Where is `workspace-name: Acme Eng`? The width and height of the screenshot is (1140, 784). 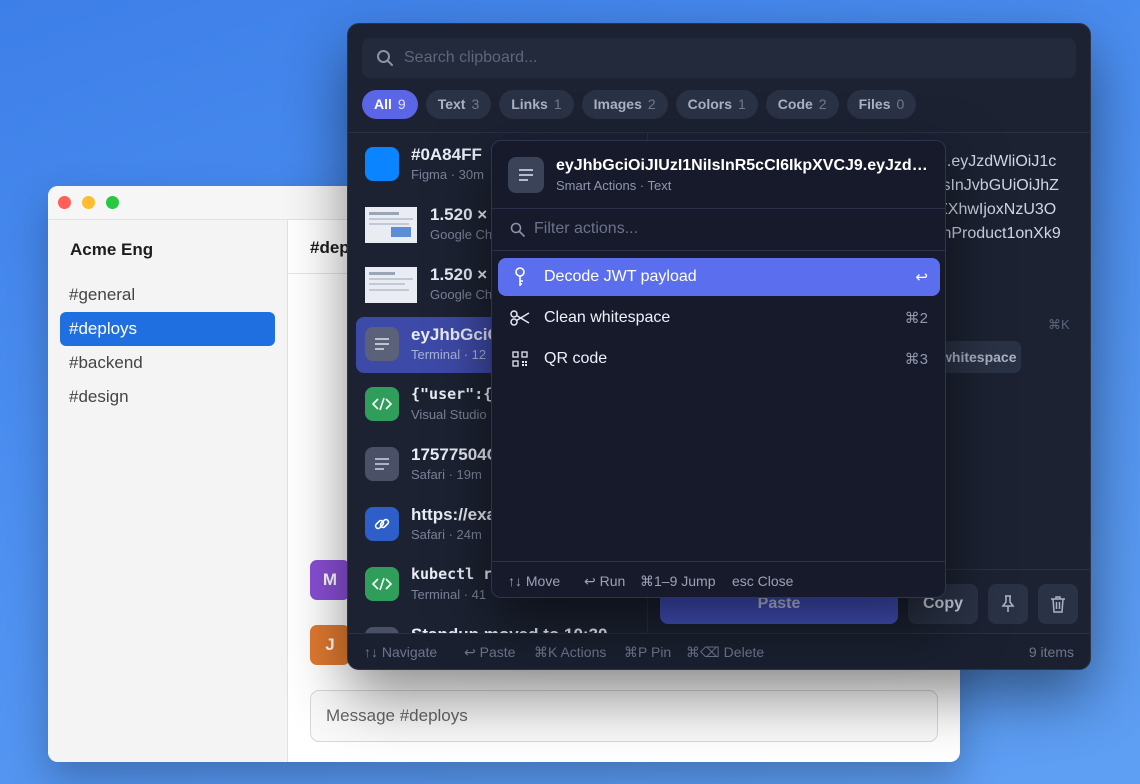 workspace-name: Acme Eng is located at coordinates (111, 250).